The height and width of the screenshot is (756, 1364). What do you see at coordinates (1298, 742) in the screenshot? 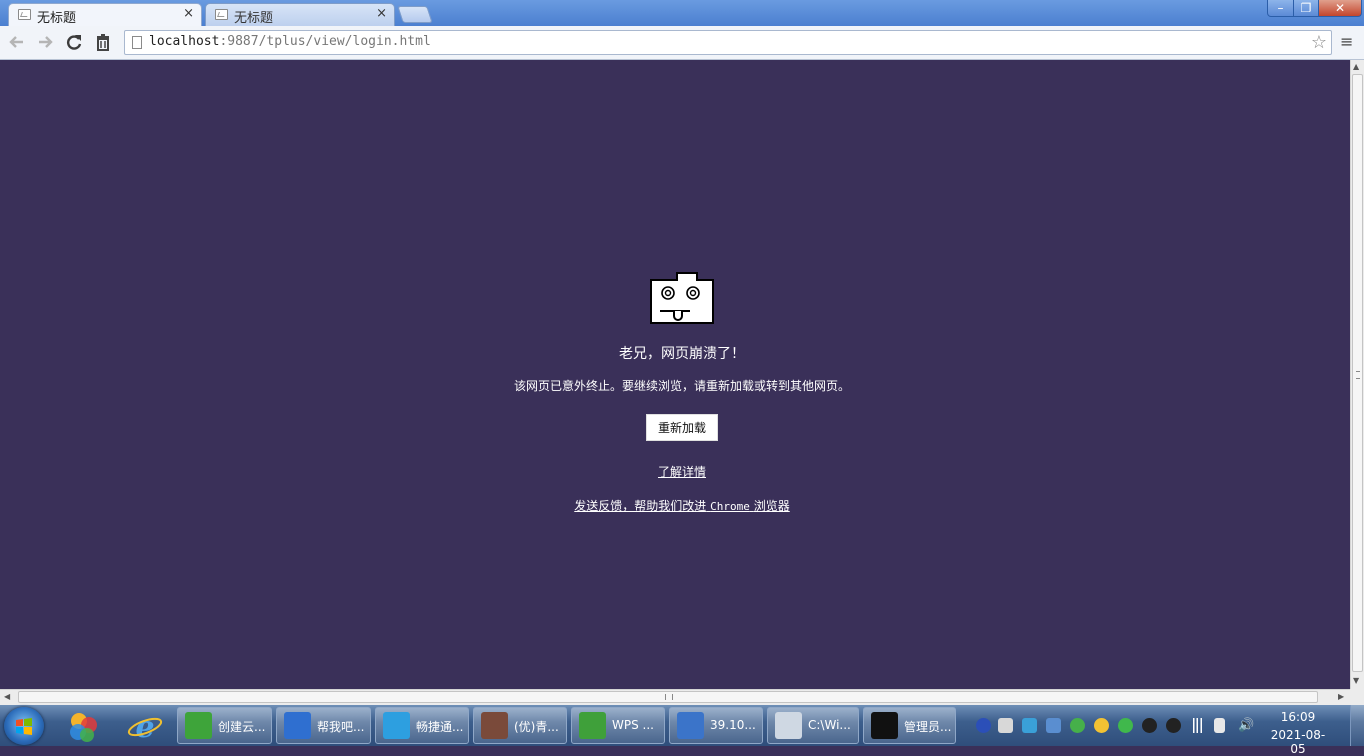
I see `clock-date: 2021-08-05` at bounding box center [1298, 742].